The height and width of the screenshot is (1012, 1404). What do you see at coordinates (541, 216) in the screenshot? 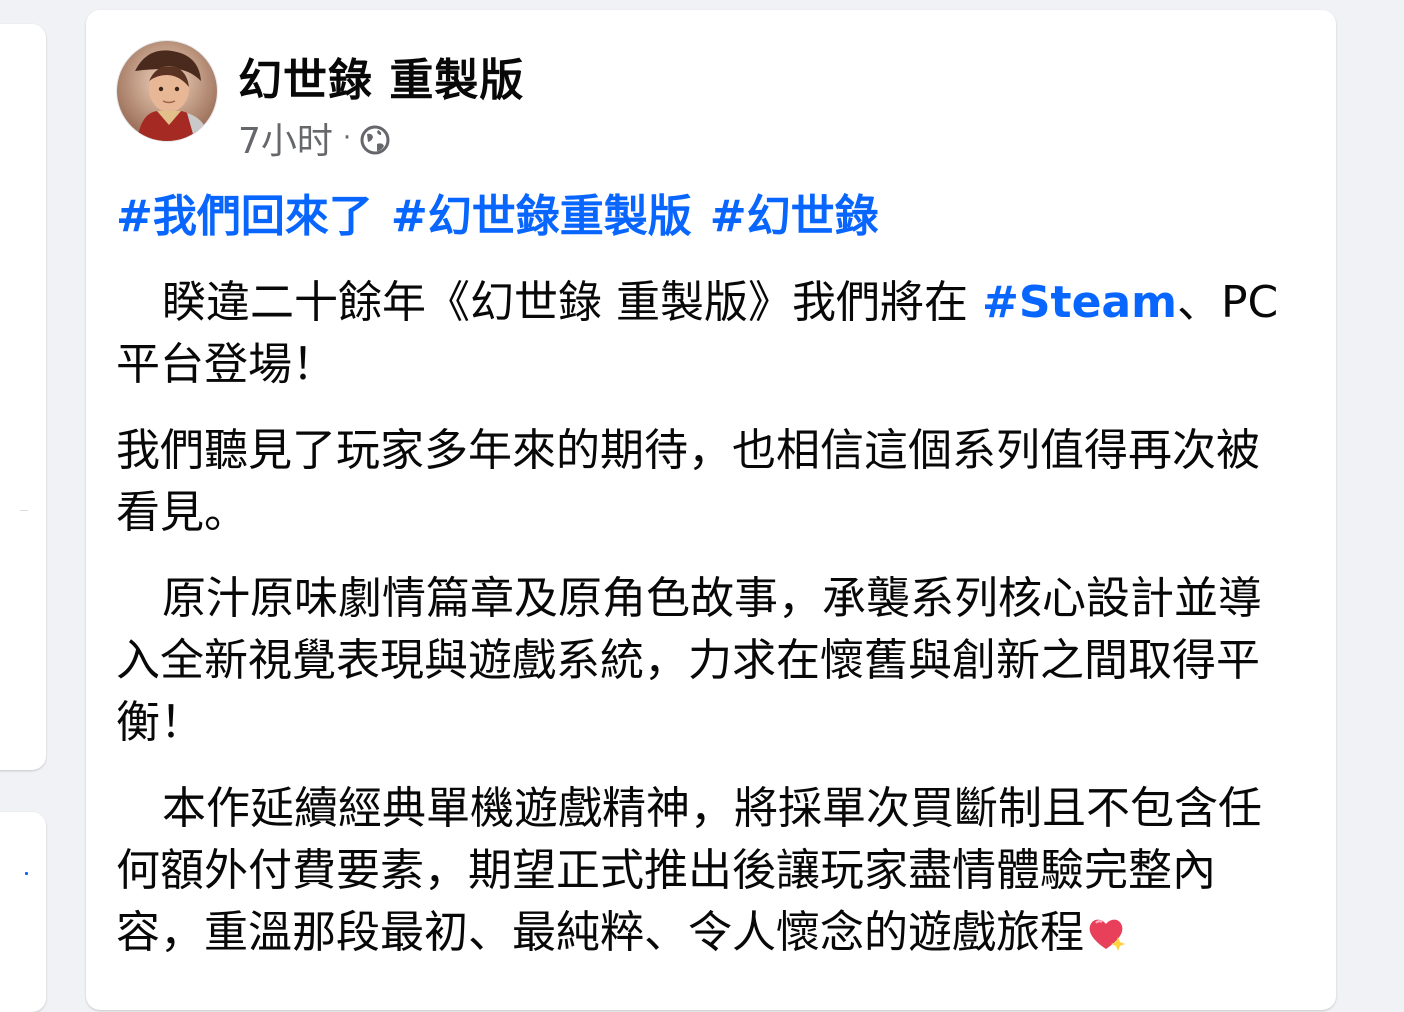
I see `hashtag-link: #幻世錄重製版` at bounding box center [541, 216].